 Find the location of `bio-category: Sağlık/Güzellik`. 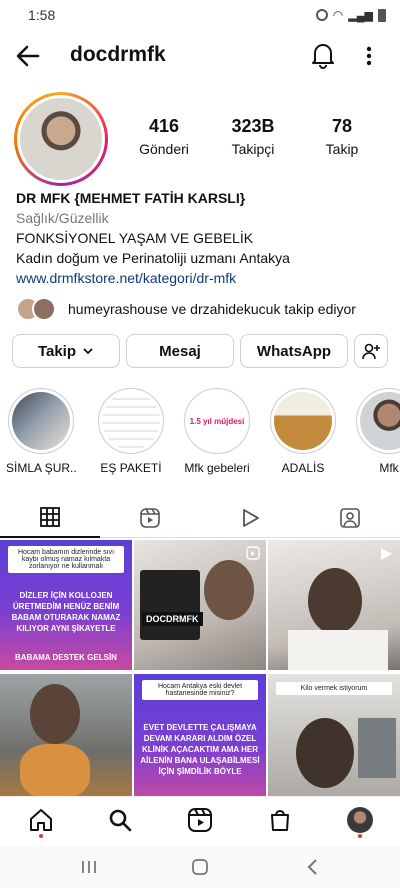

bio-category: Sağlık/Güzellik is located at coordinates (62, 218).